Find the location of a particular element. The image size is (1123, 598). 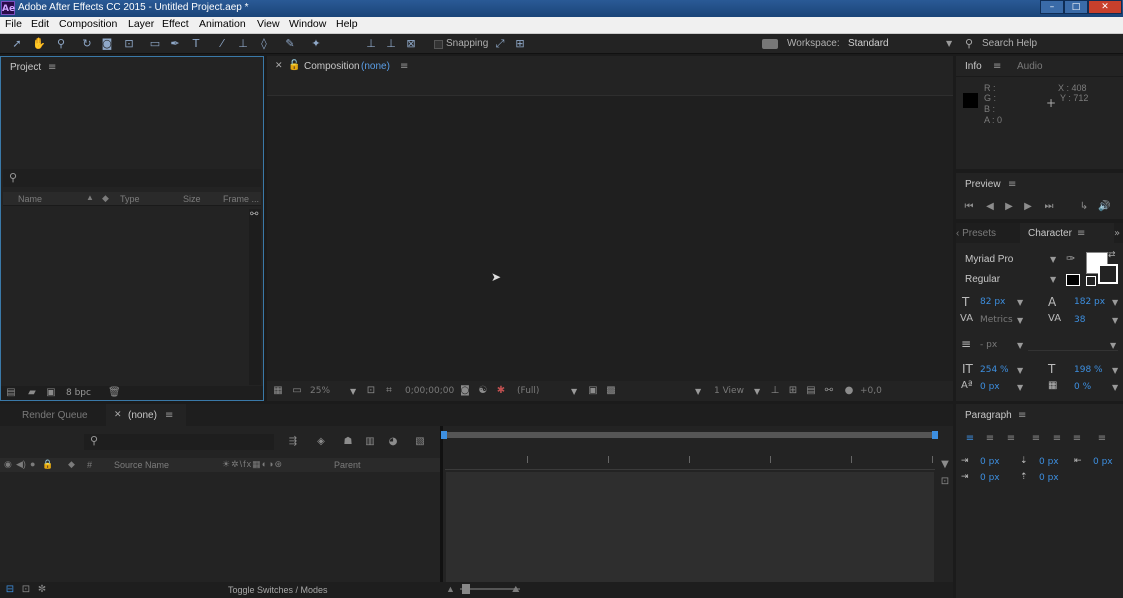

leading-value: 182 px is located at coordinates (1089, 302).